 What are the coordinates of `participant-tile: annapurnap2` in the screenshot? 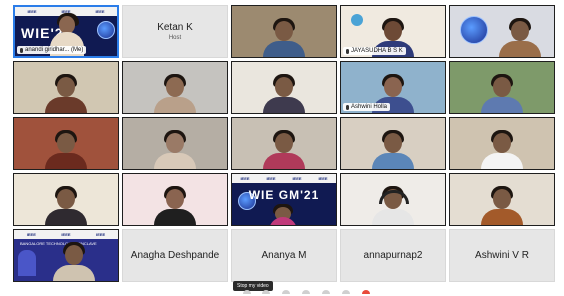 It's located at (393, 255).